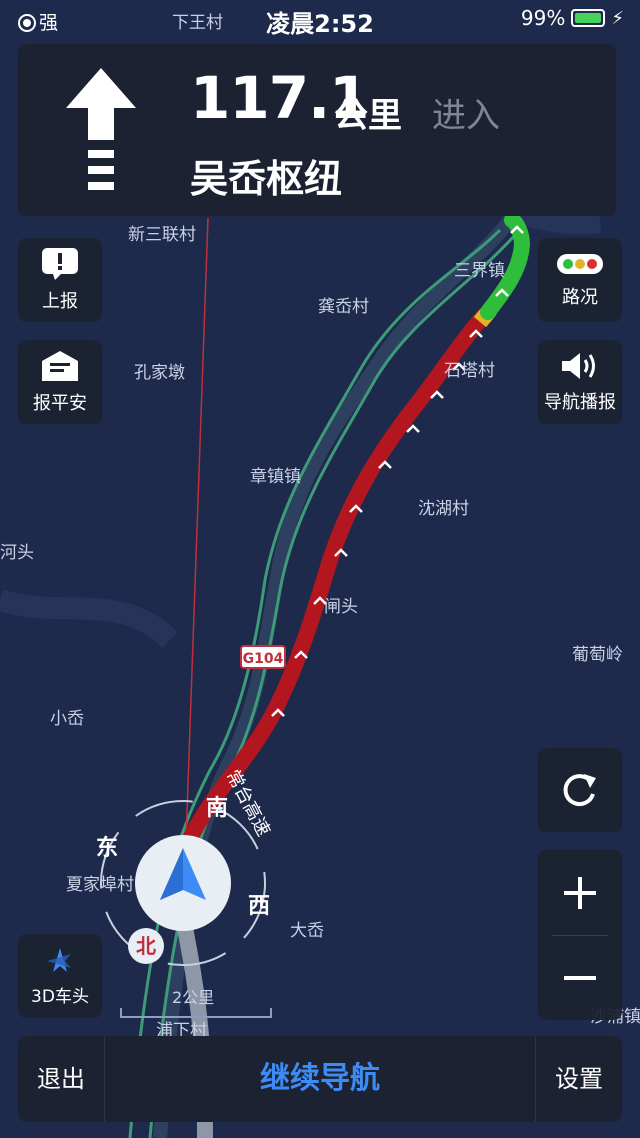 The height and width of the screenshot is (1138, 640). I want to click on minus-icon, so click(580, 977).